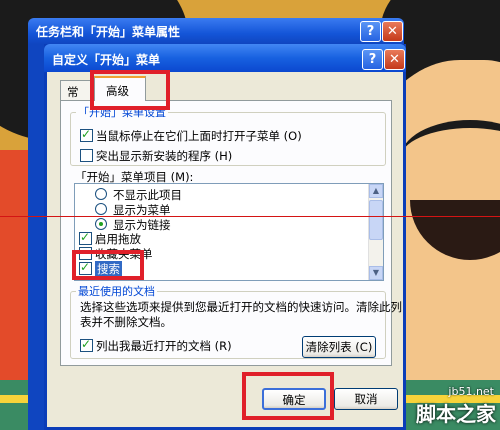  What do you see at coordinates (164, 346) in the screenshot?
I see `list-recent-documents-label: 列出我最近打开的文档 (R)` at bounding box center [164, 346].